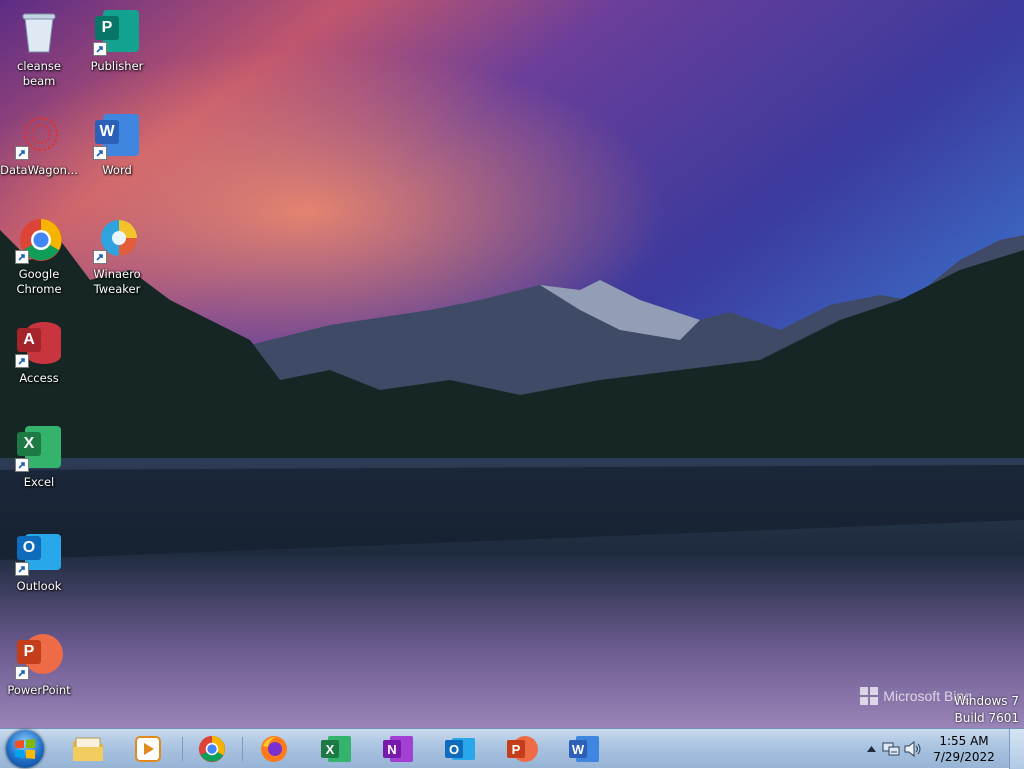  I want to click on desktop-icon-outlook: O Outlook, so click(39, 561).